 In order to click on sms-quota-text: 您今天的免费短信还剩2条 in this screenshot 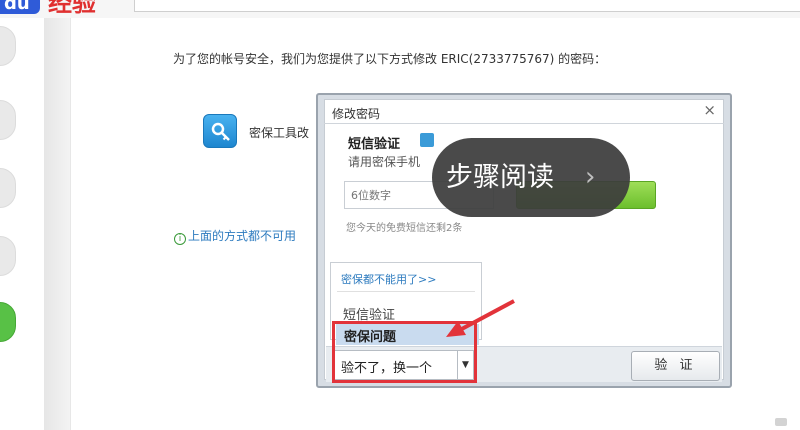, I will do `click(404, 228)`.